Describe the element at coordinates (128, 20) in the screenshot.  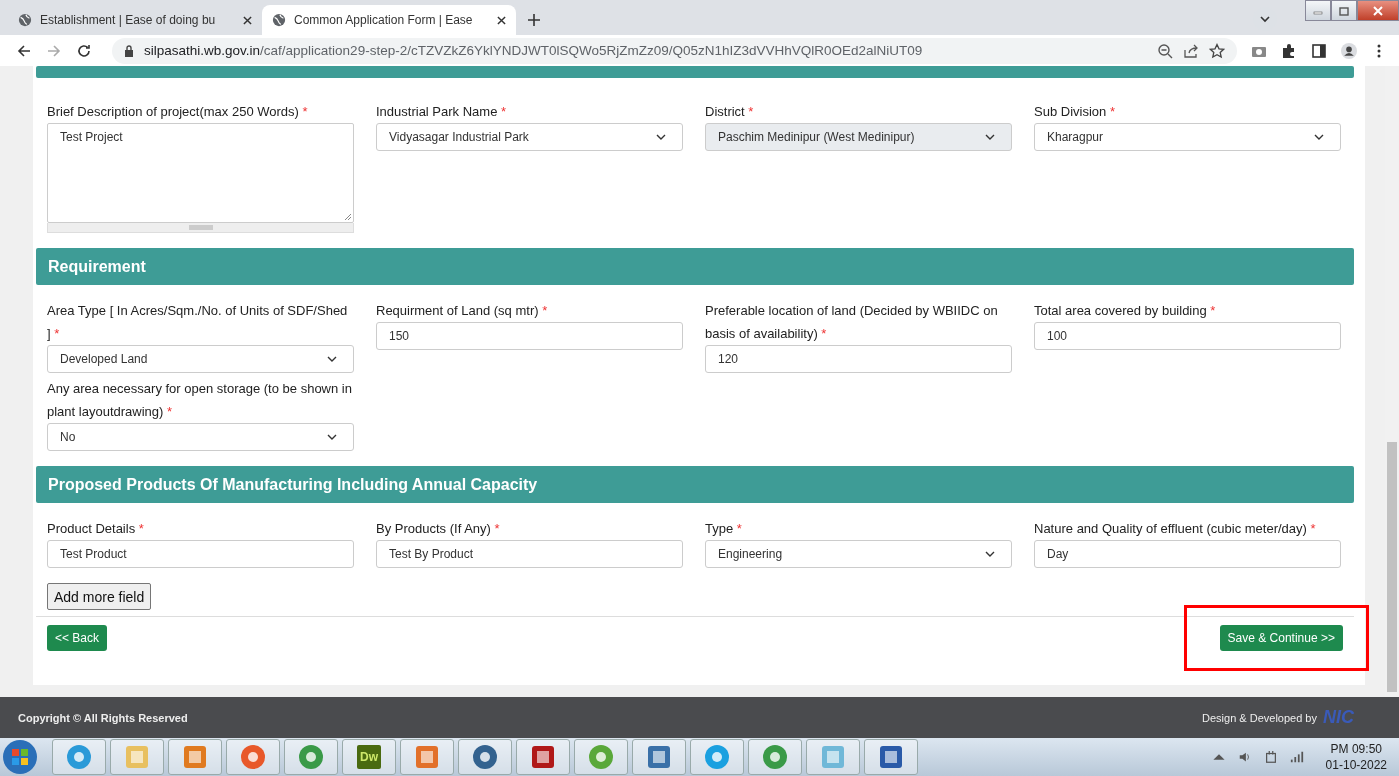
I see `tab-title: Establishment | Ease of doing bu` at that location.